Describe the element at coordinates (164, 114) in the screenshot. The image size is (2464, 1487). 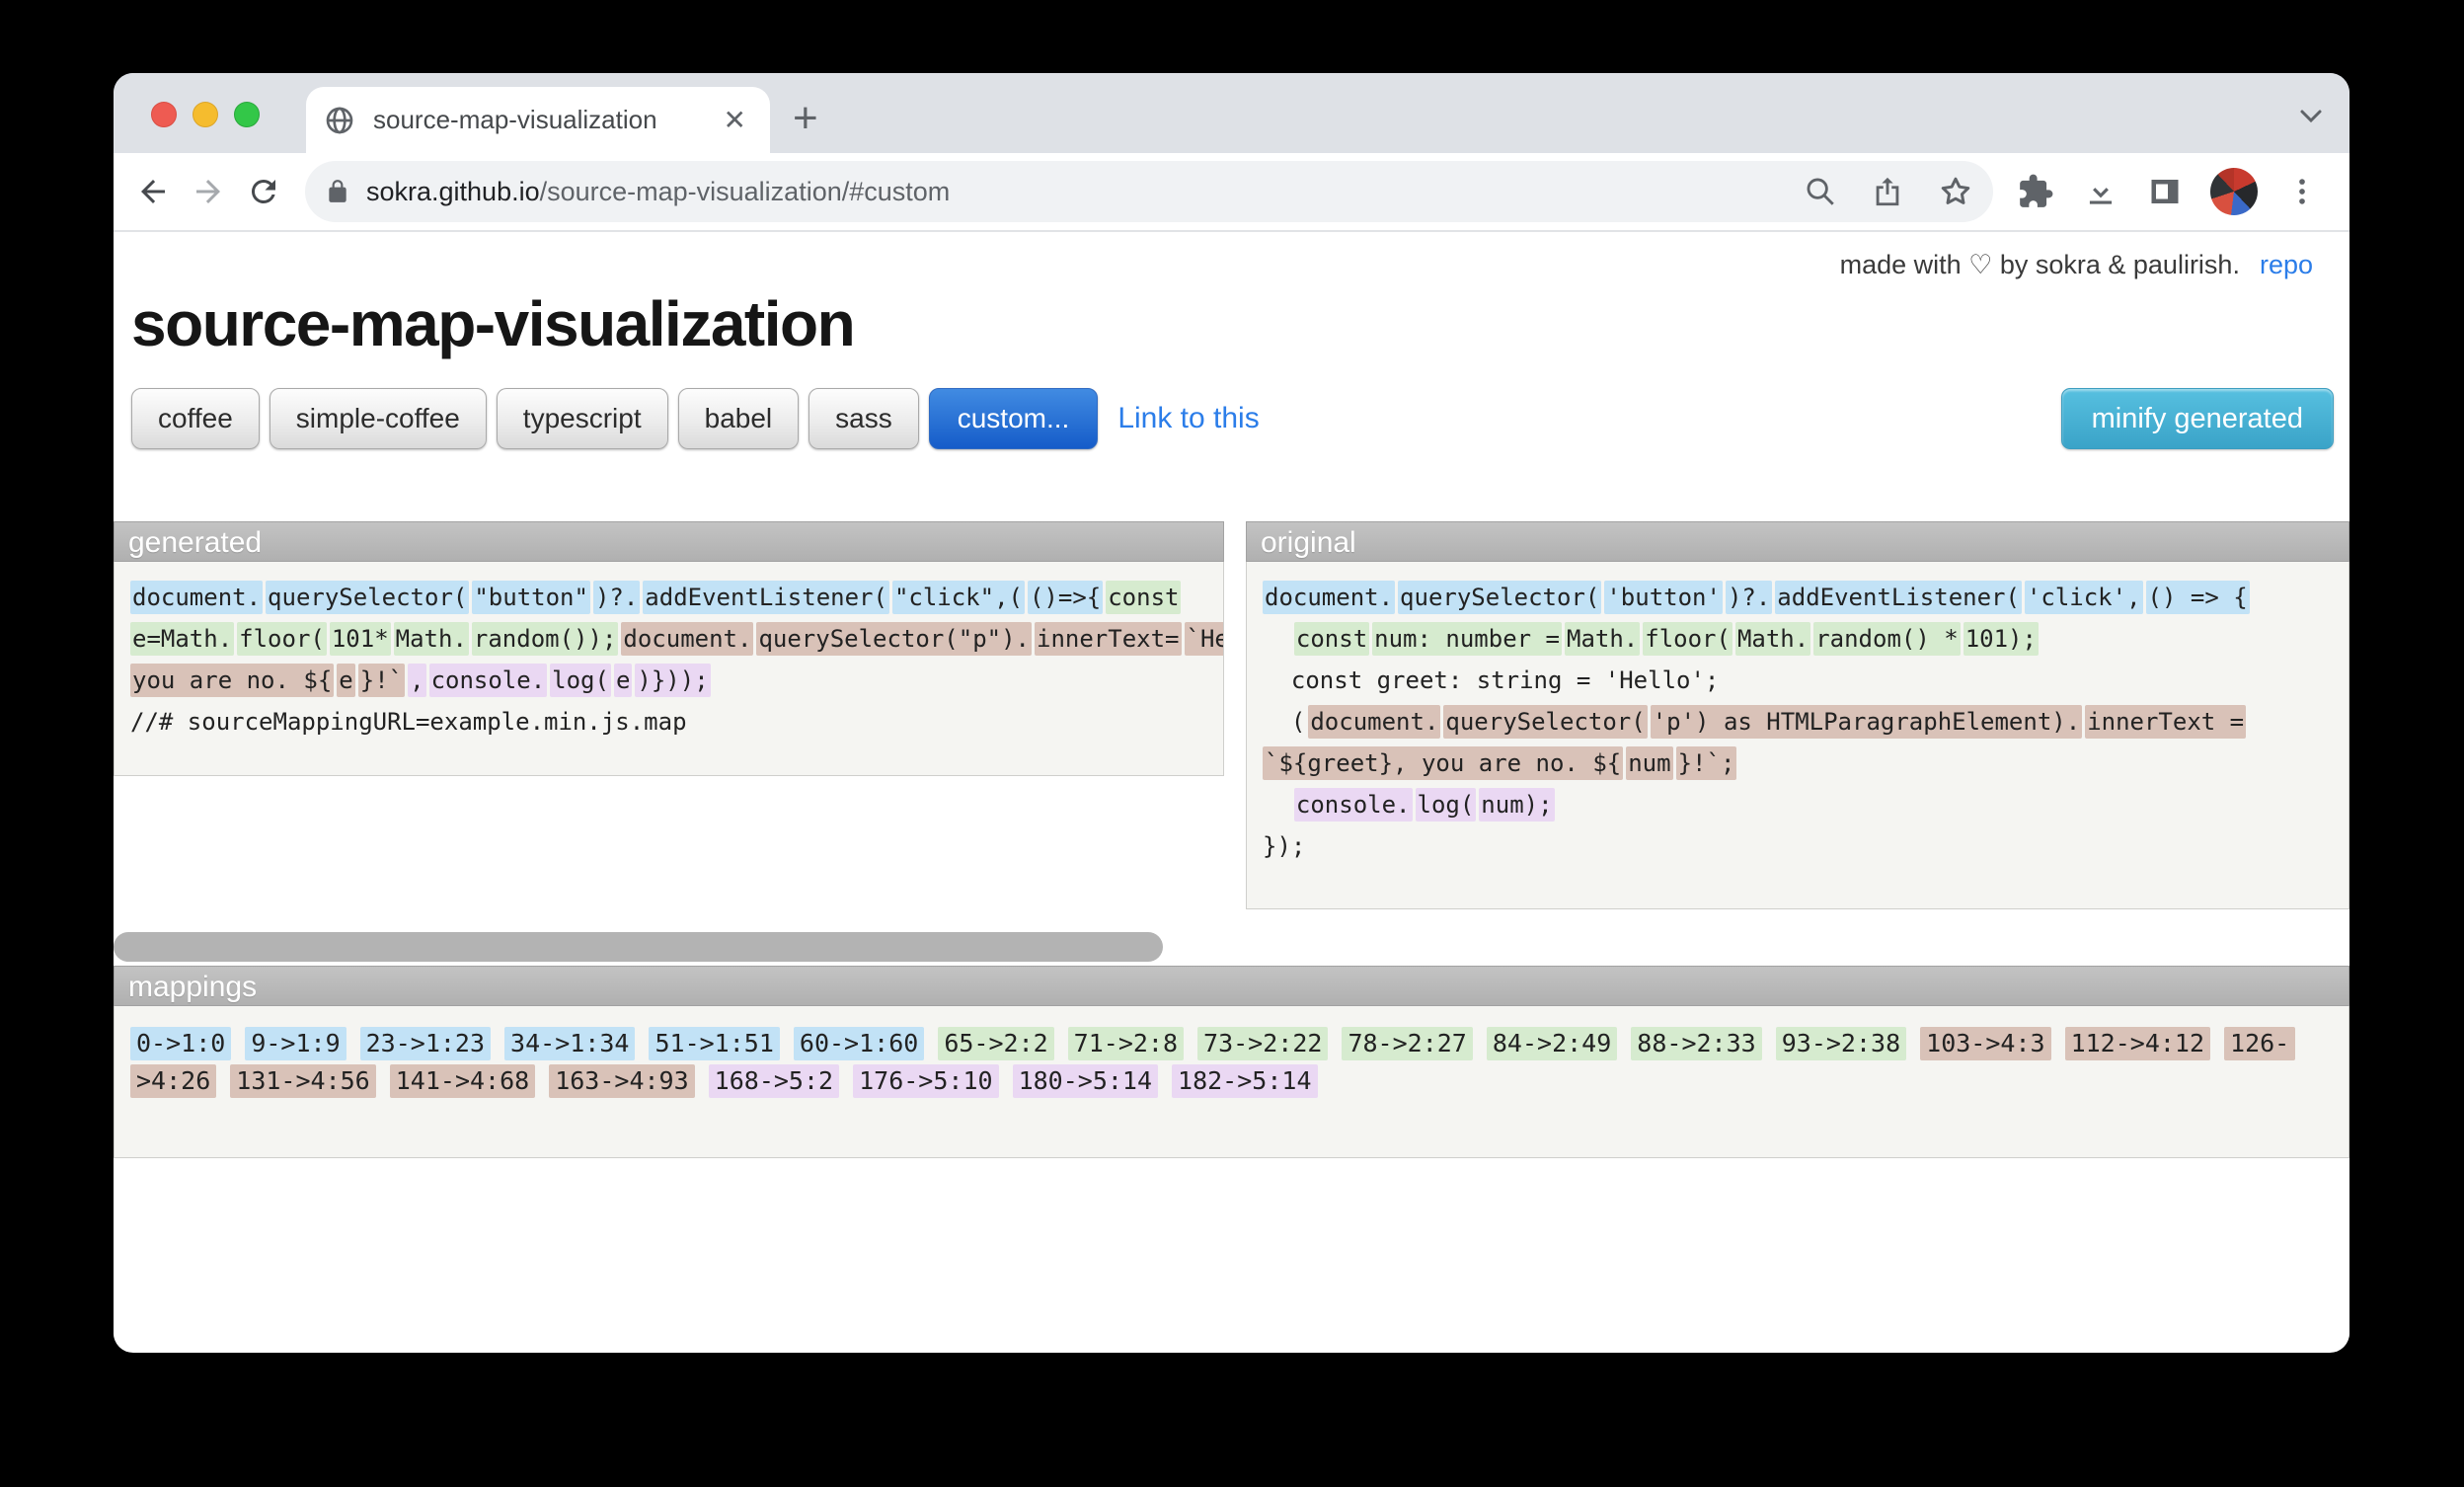
I see `close-window-button` at that location.